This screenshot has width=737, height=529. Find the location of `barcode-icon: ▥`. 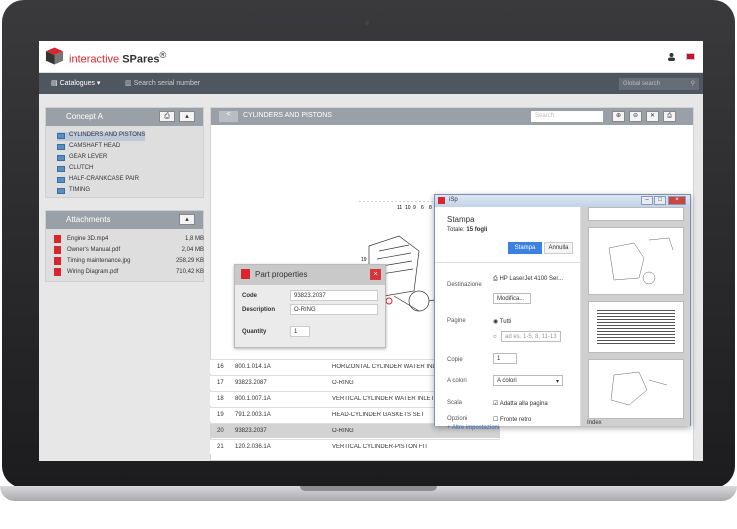

barcode-icon: ▥ is located at coordinates (129, 83).